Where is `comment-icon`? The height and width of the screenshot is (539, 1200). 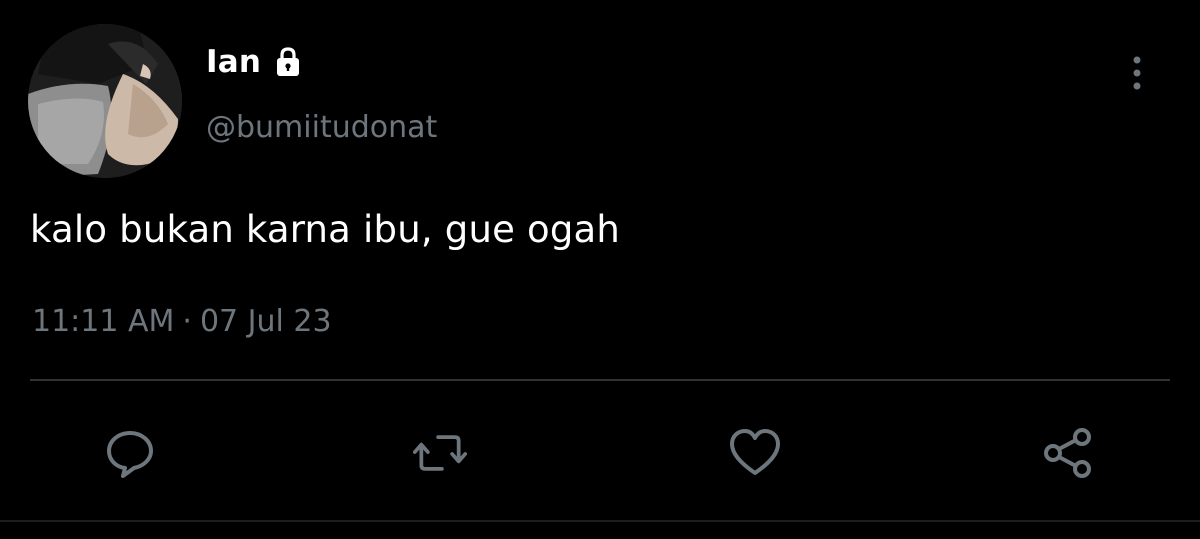 comment-icon is located at coordinates (130, 454).